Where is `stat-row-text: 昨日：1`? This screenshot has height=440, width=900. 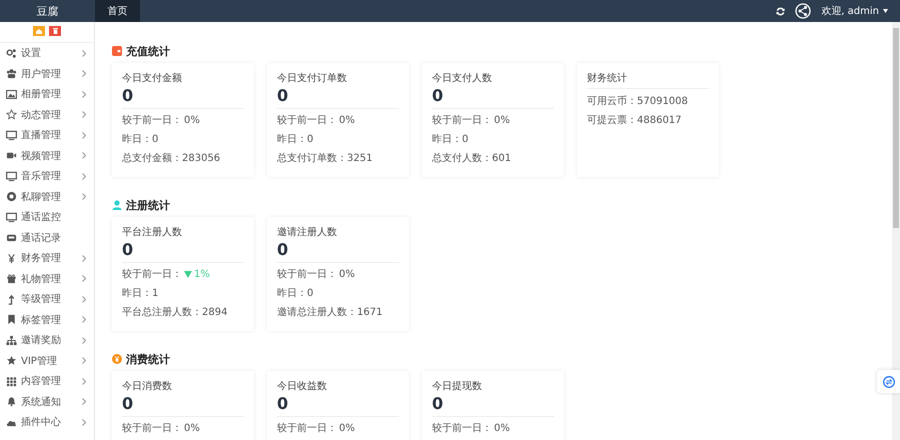
stat-row-text: 昨日：1 is located at coordinates (141, 294).